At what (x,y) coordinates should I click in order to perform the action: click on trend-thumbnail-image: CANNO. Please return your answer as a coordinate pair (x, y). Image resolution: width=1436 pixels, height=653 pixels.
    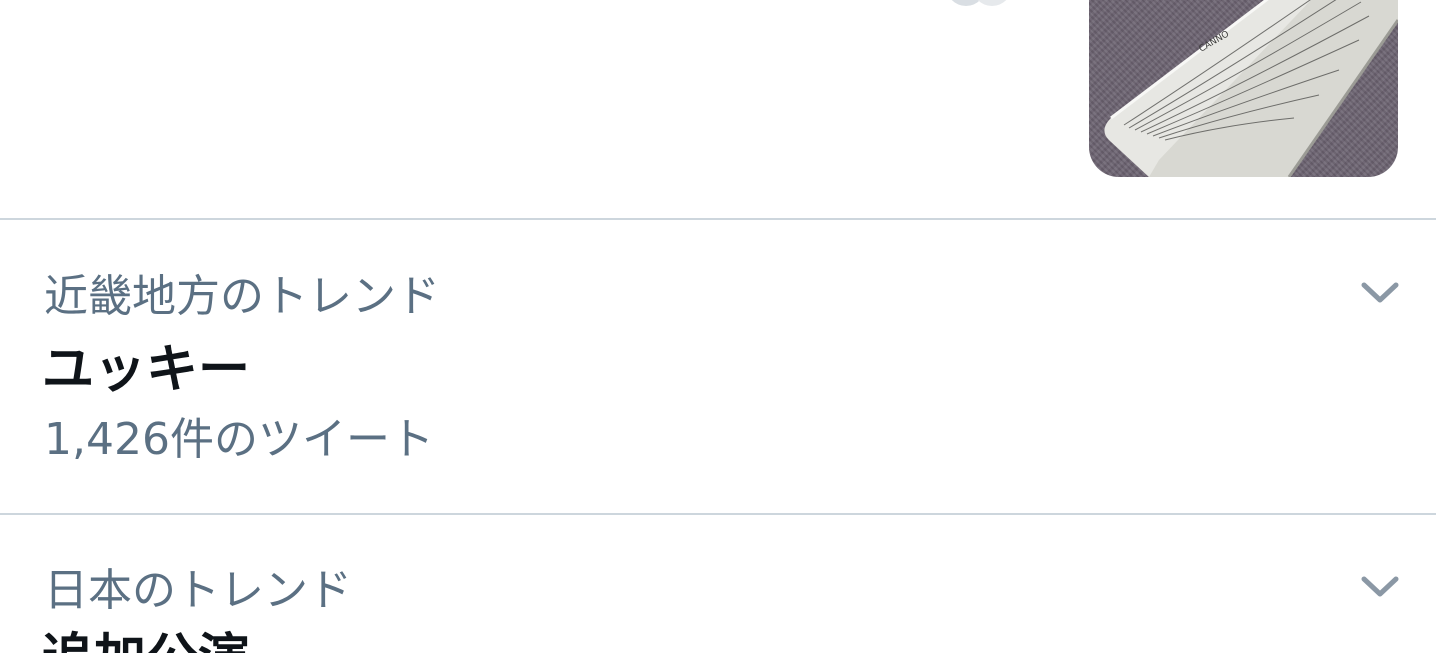
    Looking at the image, I should click on (1243, 88).